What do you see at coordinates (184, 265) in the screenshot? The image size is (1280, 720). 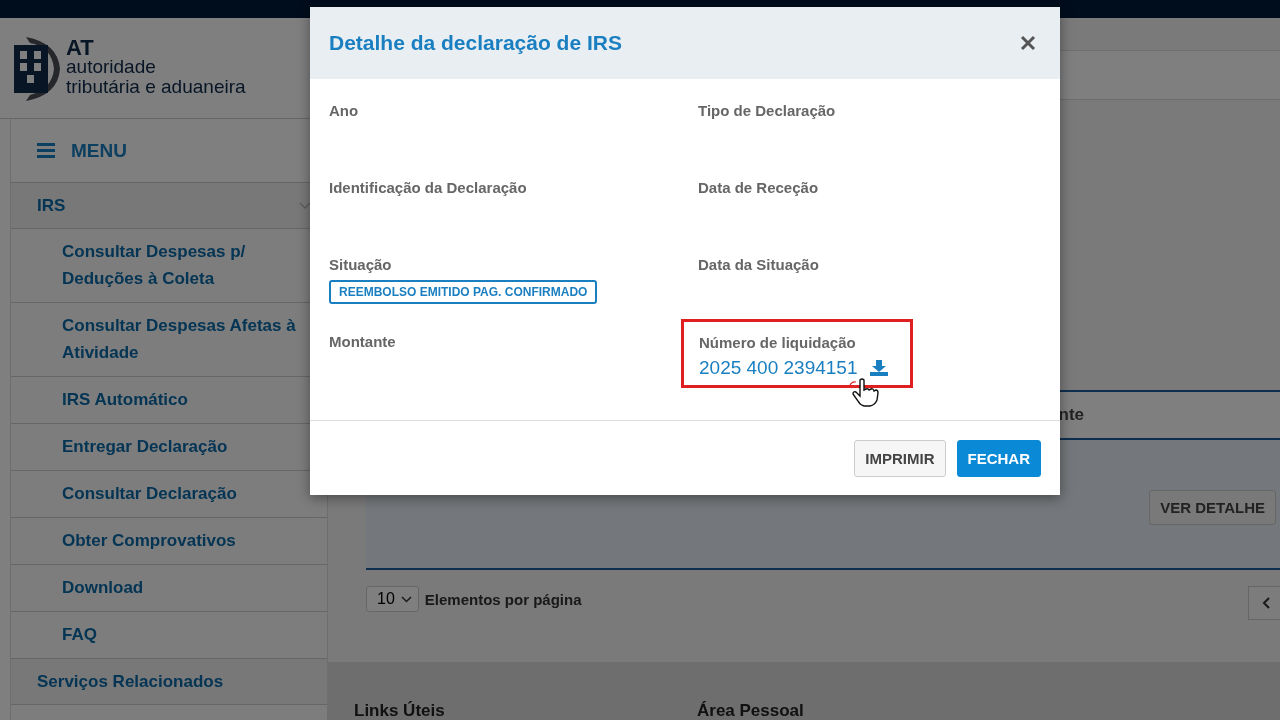 I see `sidebar-subitem: Consultar Despesas p/ Deduções à Coleta` at bounding box center [184, 265].